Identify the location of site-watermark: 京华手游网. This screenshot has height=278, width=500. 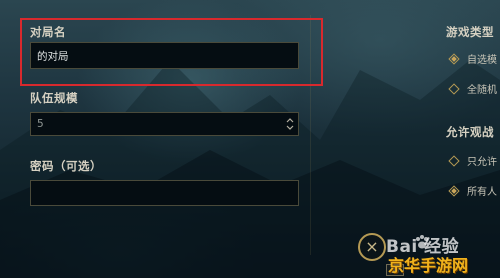
(428, 265).